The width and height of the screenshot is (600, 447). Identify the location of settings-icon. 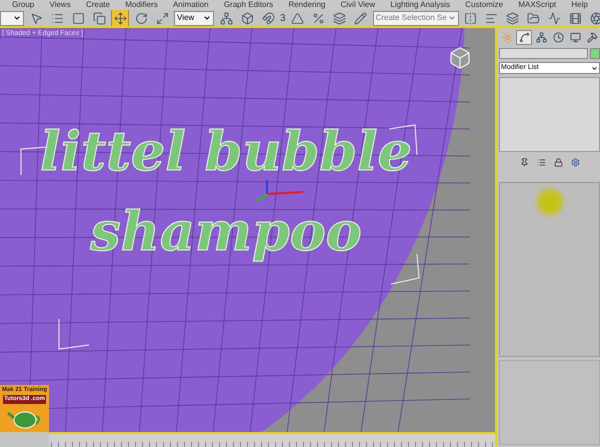
(575, 162).